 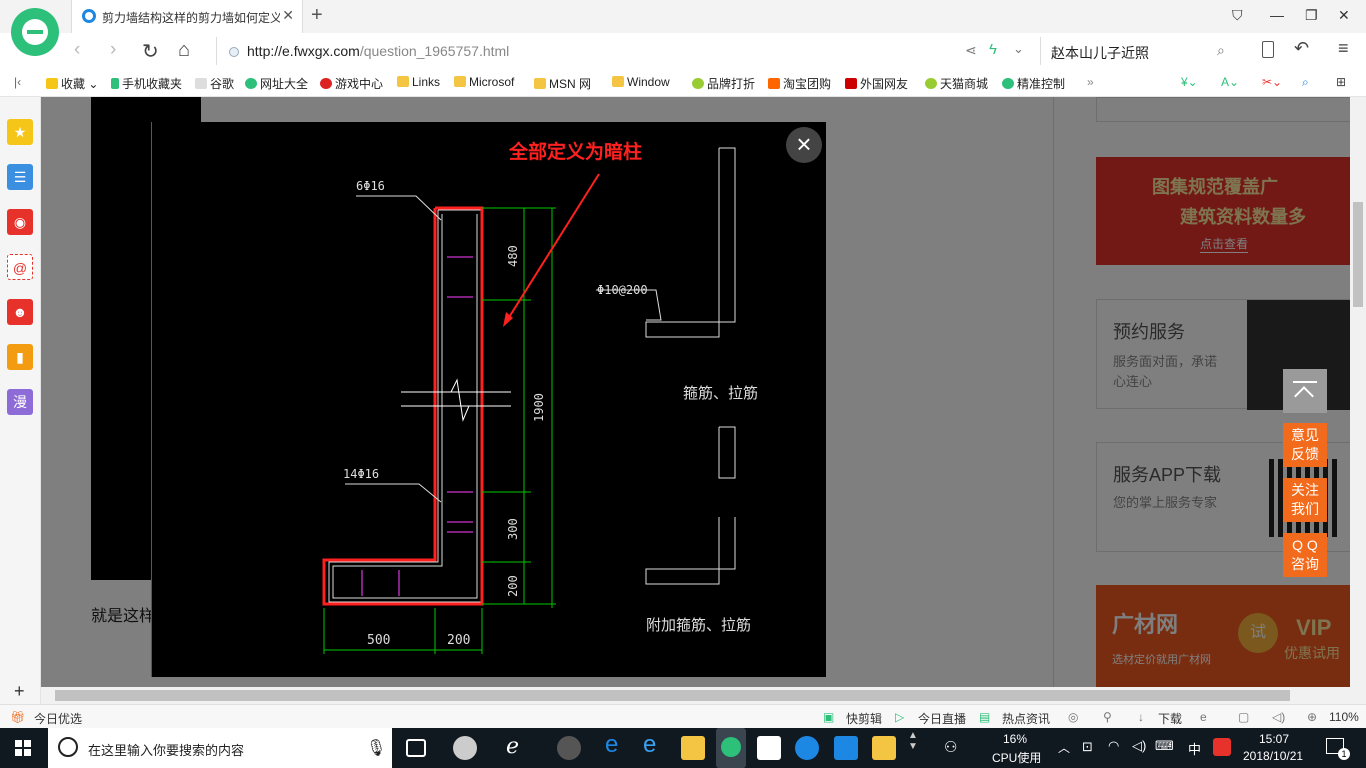 I want to click on bookmark-favorites: 收藏 ⌄, so click(x=72, y=83).